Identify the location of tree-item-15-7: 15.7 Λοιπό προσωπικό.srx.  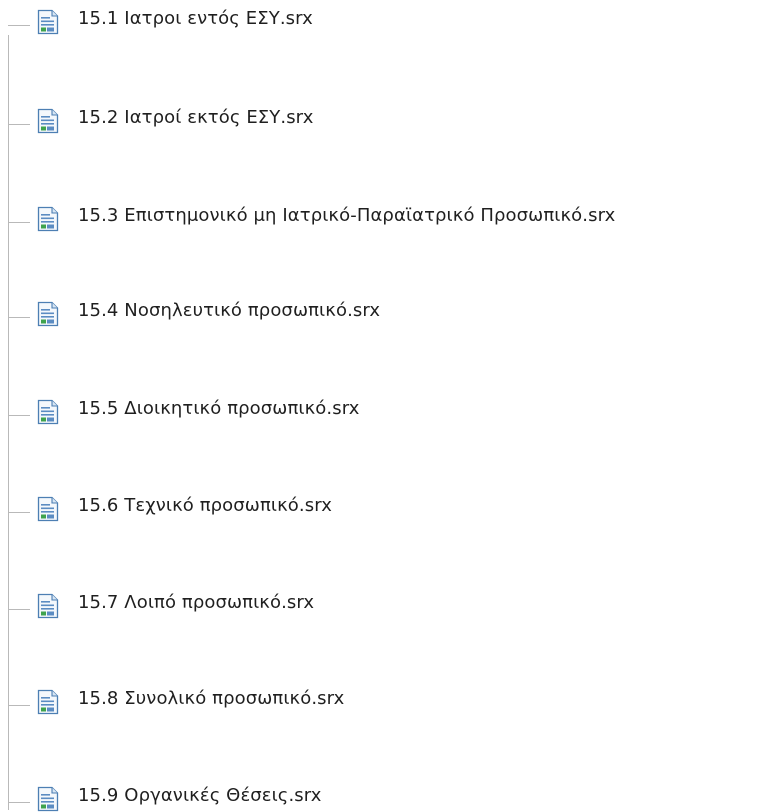
(161, 603).